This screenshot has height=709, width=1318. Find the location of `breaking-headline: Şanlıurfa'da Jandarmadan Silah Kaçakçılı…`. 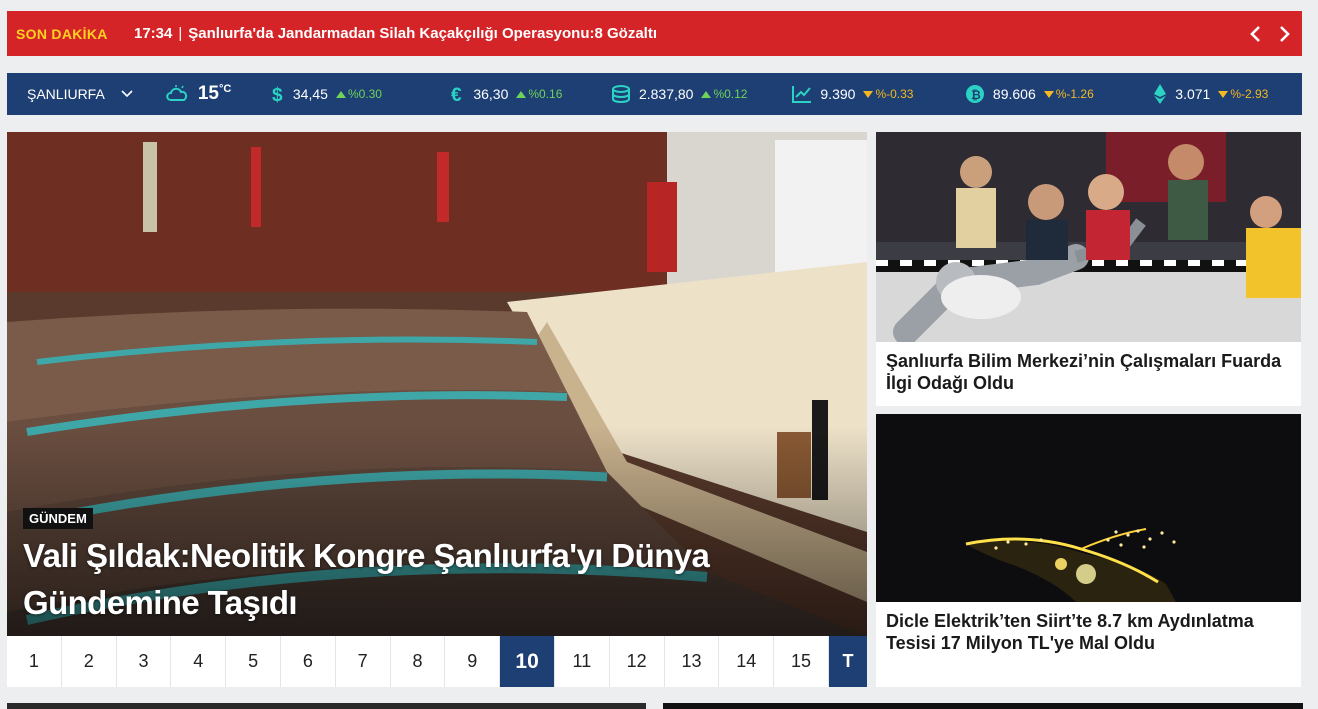

breaking-headline: Şanlıurfa'da Jandarmadan Silah Kaçakçılı… is located at coordinates (422, 33).